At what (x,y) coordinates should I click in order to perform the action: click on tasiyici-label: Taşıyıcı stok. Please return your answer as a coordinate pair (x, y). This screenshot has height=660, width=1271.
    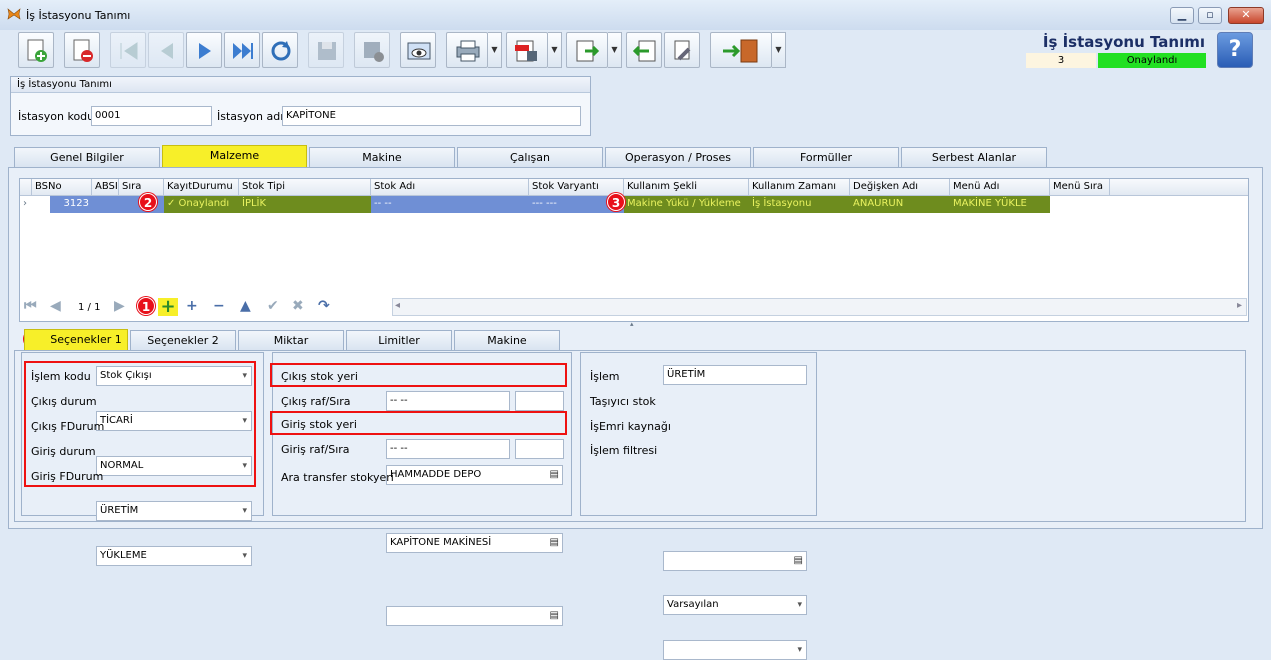
    Looking at the image, I should click on (623, 401).